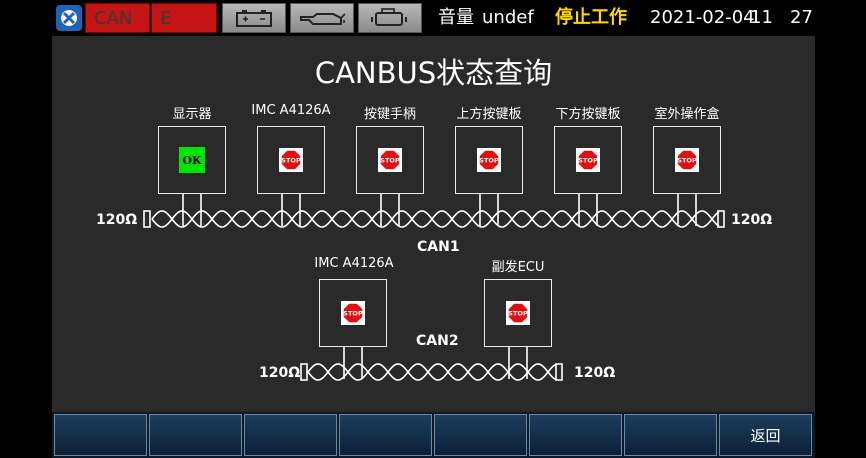 The image size is (866, 458). Describe the element at coordinates (280, 373) in the screenshot. I see `can2-terminator-left-label: 120Ω` at that location.